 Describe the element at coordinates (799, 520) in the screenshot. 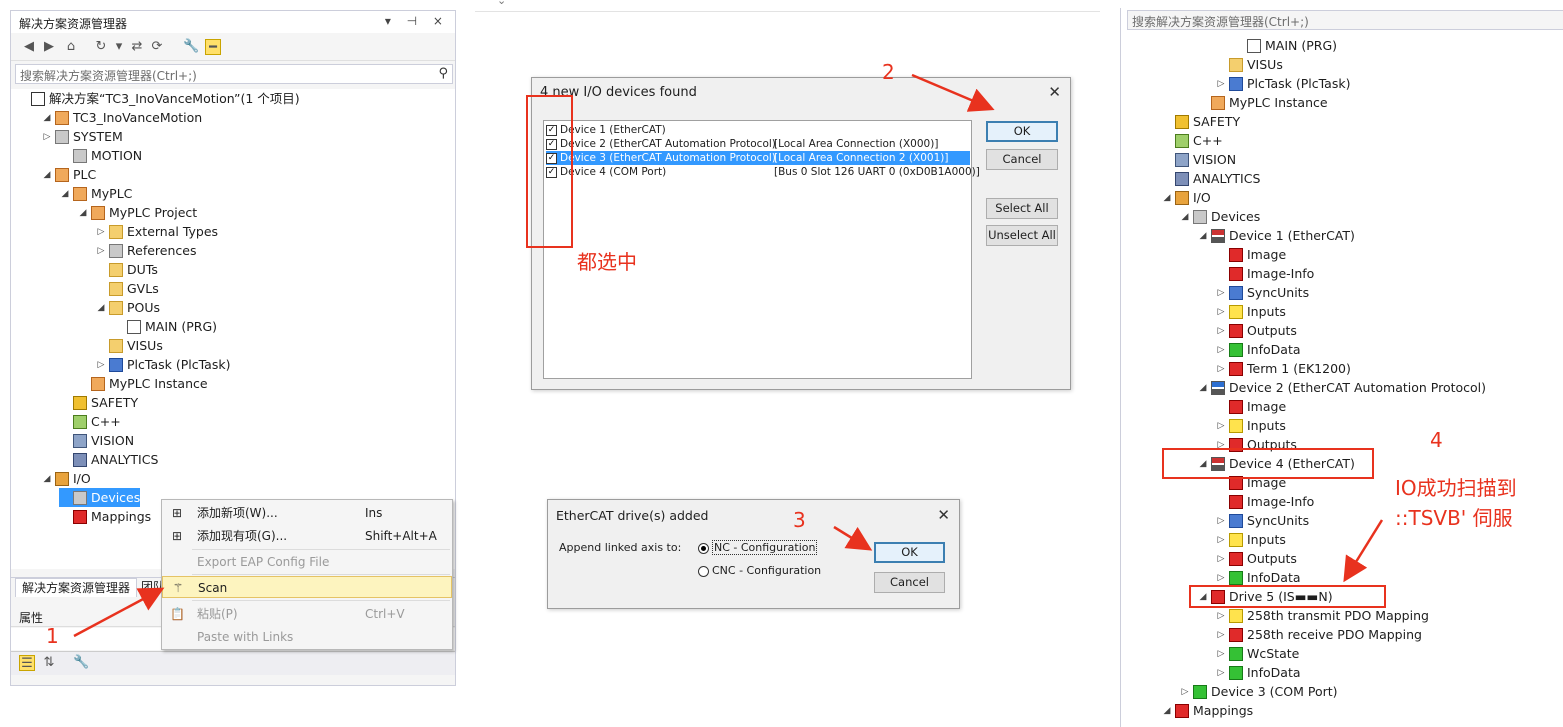

I see `annotation-number-3: 3` at that location.